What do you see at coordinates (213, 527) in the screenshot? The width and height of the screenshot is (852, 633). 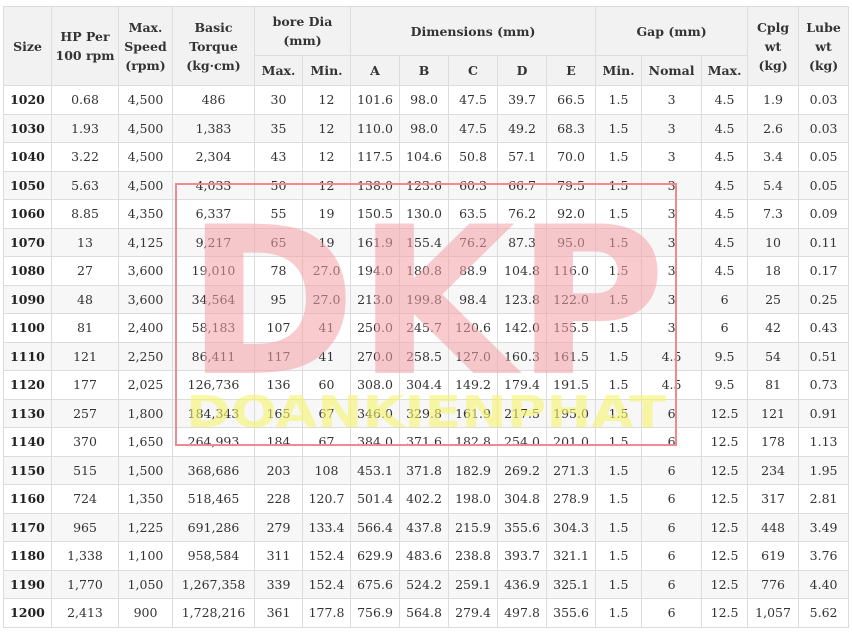 I see `cell-basic-torque: 691,286` at bounding box center [213, 527].